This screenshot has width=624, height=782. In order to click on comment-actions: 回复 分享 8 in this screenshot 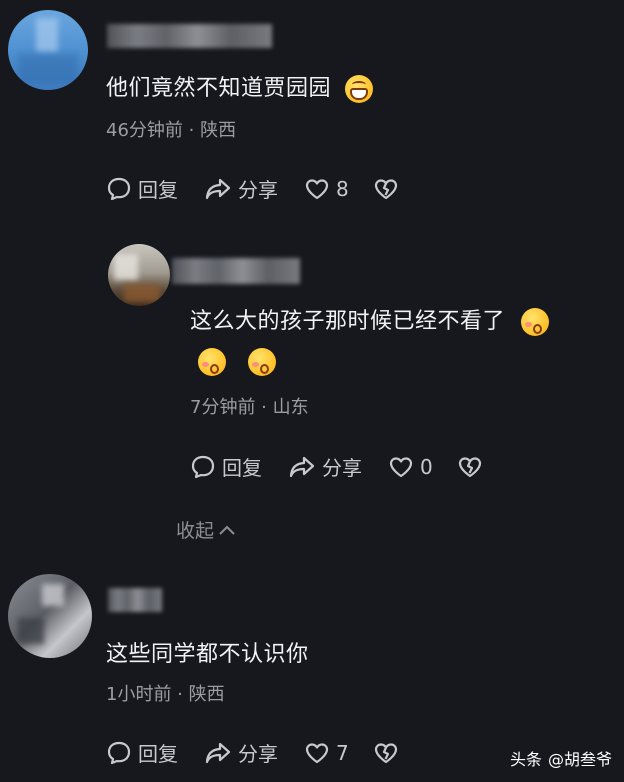, I will do `click(252, 188)`.